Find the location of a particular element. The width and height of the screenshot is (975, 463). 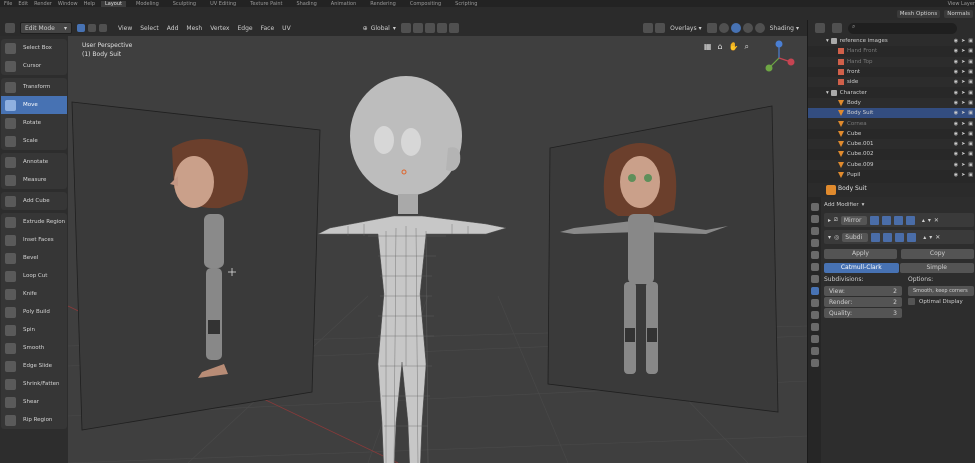

properties-tab-constraints-icon is located at coordinates (814, 327).